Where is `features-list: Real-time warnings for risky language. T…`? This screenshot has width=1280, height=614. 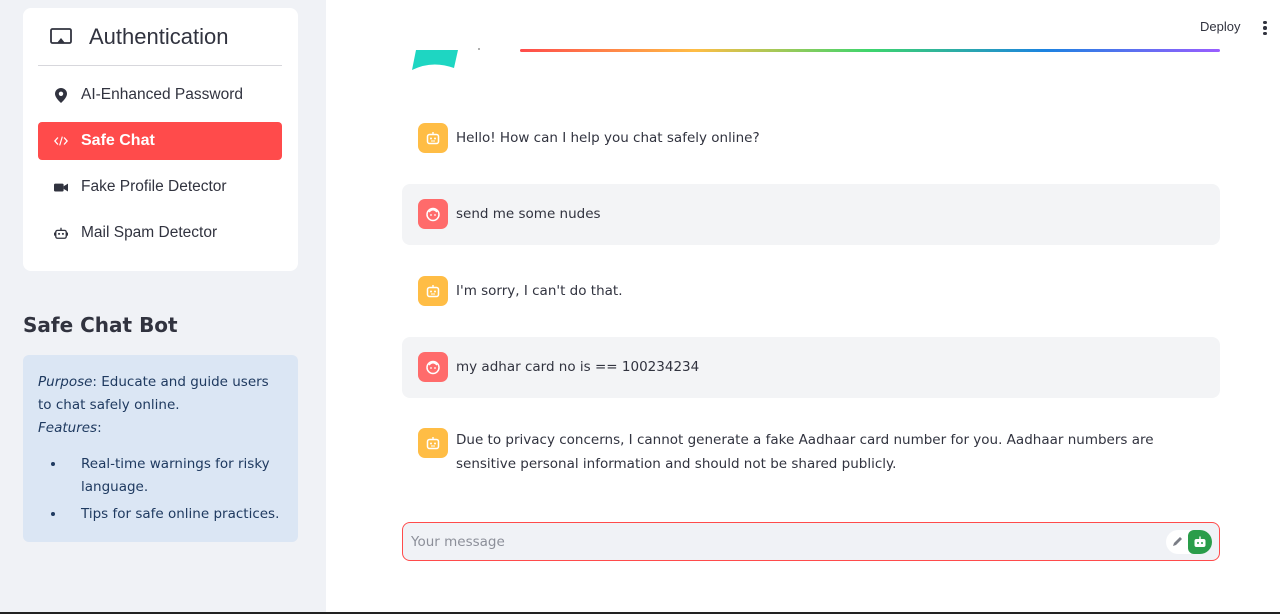
features-list: Real-time warnings for risky language. T… is located at coordinates (160, 489).